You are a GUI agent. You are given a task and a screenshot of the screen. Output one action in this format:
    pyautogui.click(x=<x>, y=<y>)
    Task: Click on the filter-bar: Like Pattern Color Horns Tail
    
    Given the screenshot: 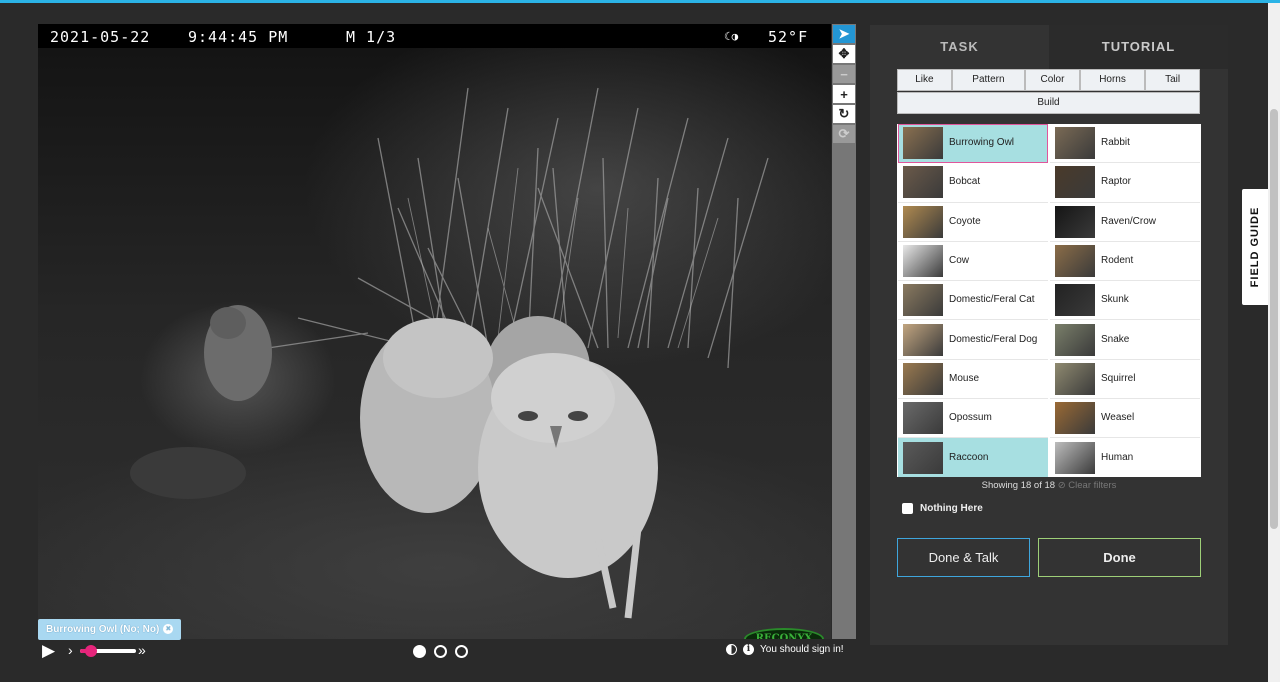 What is the action you would take?
    pyautogui.click(x=1048, y=80)
    